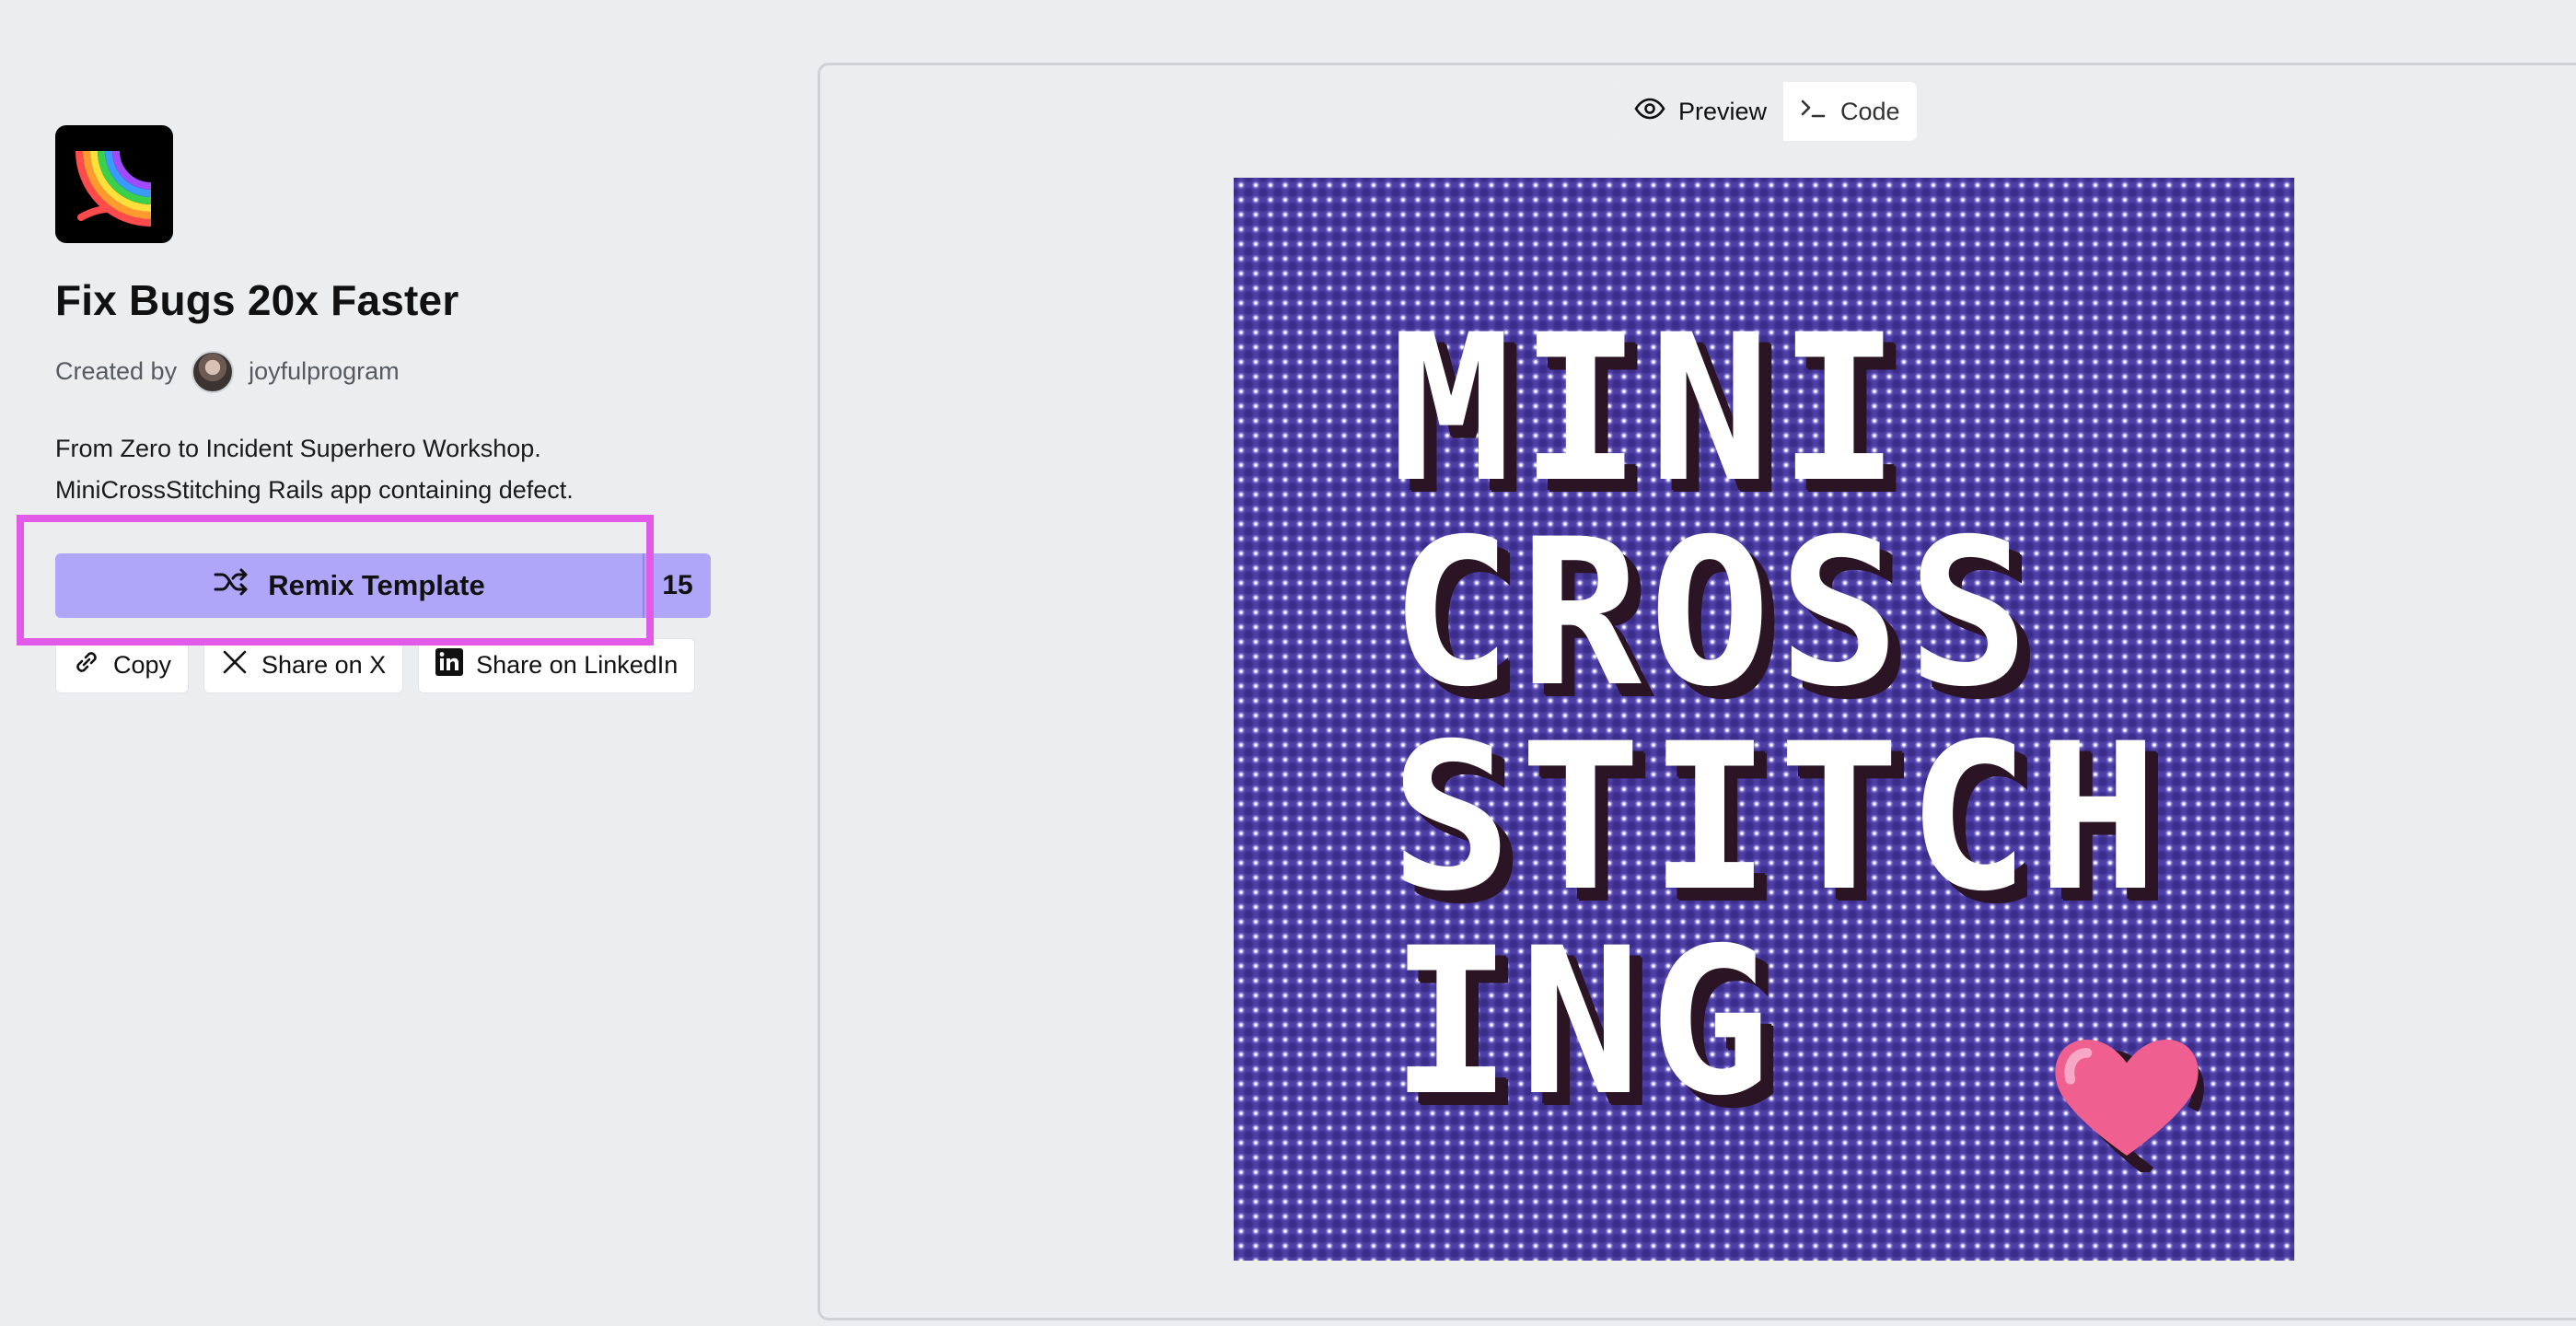 The width and height of the screenshot is (2576, 1326). Describe the element at coordinates (1649, 409) in the screenshot. I see `stitch-line-1: MINI` at that location.